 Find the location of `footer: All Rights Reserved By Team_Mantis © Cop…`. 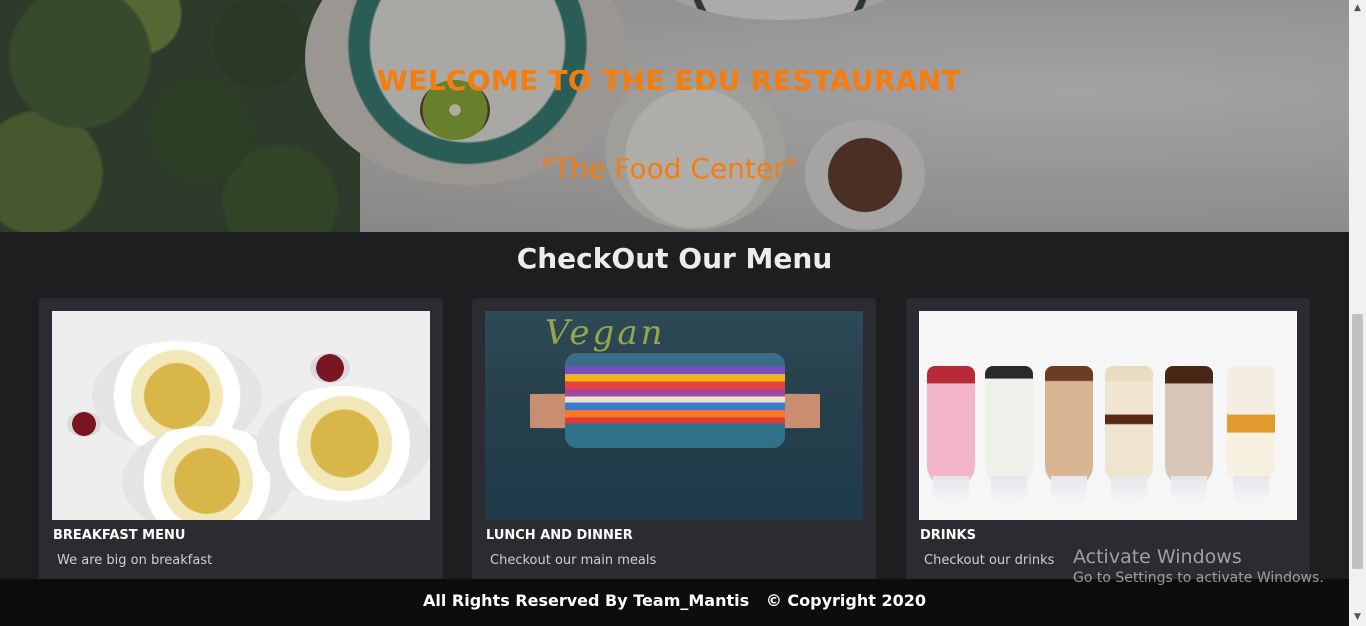

footer: All Rights Reserved By Team_Mantis © Cop… is located at coordinates (674, 602).